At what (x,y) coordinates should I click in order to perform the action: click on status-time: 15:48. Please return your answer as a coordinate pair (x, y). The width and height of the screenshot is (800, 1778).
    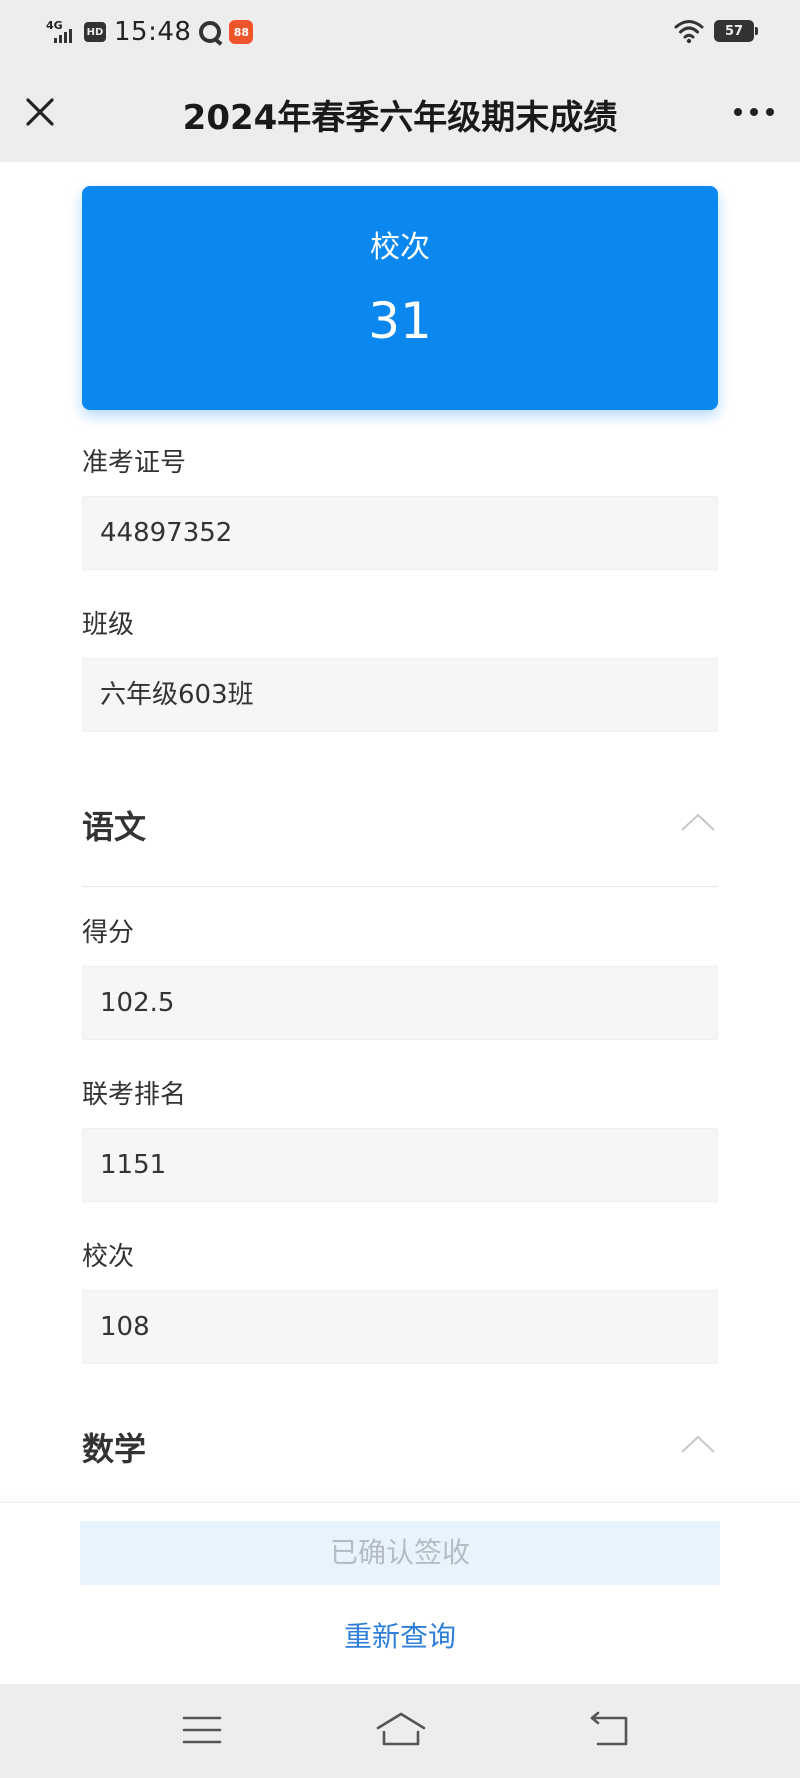
    Looking at the image, I should click on (153, 32).